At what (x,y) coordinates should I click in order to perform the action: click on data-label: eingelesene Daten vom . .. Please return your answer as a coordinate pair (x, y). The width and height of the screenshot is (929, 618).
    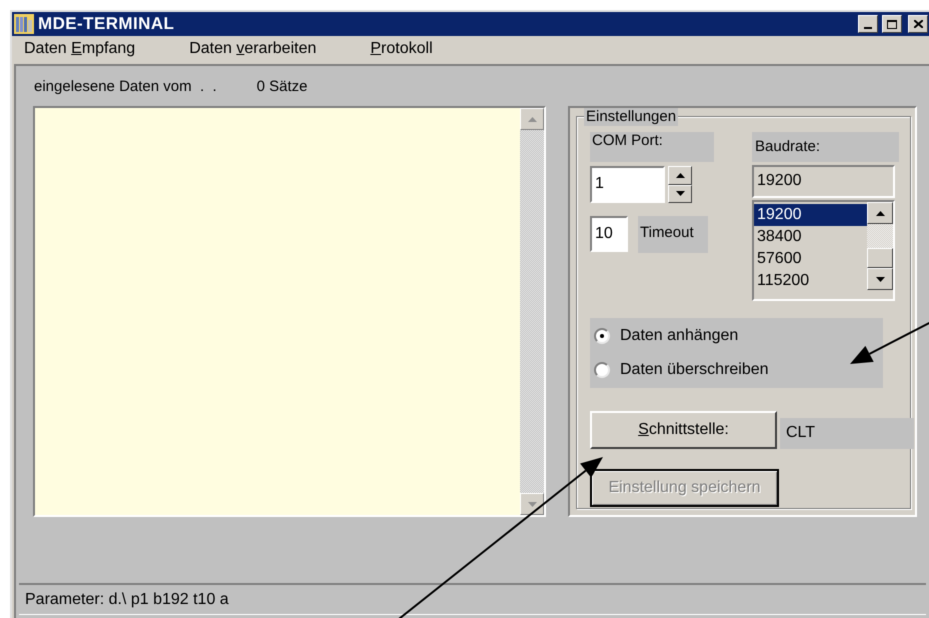
    Looking at the image, I should click on (125, 86).